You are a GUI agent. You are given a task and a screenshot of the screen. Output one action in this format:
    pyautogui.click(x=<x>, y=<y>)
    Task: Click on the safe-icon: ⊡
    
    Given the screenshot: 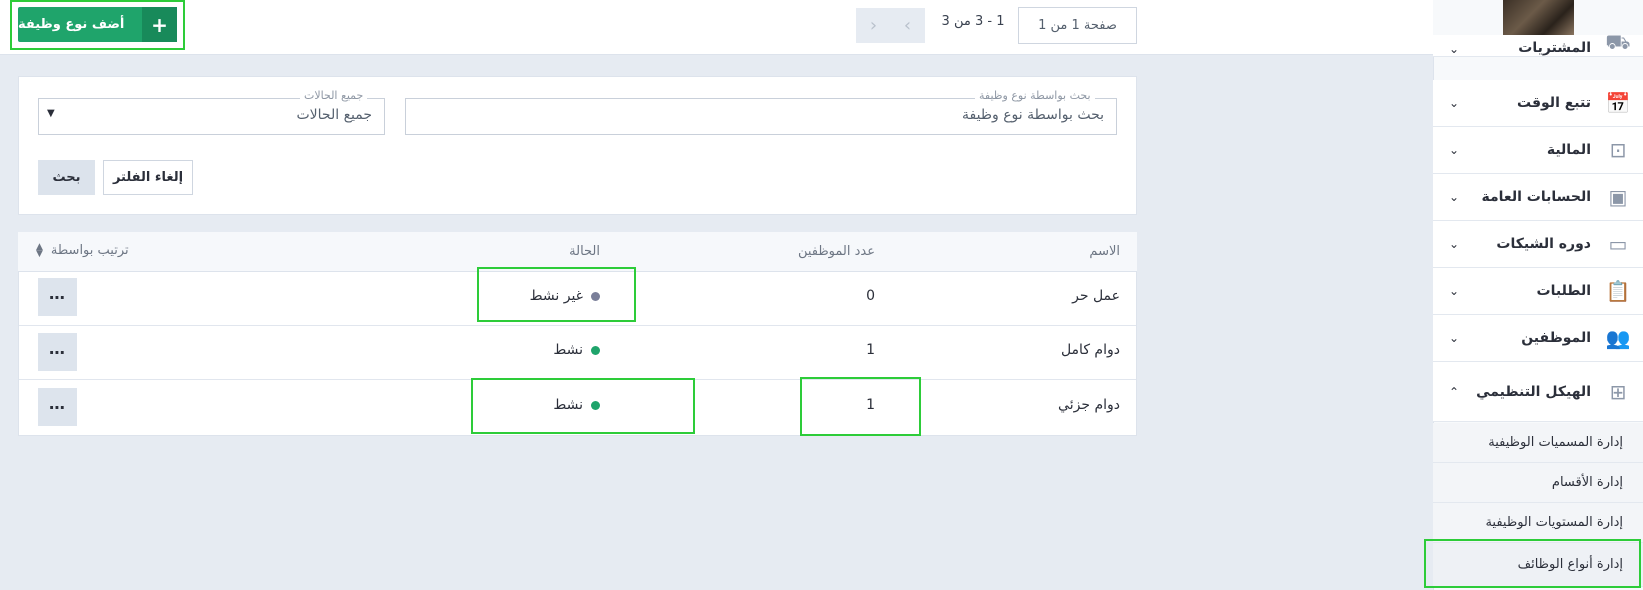 What is the action you would take?
    pyautogui.click(x=1618, y=150)
    